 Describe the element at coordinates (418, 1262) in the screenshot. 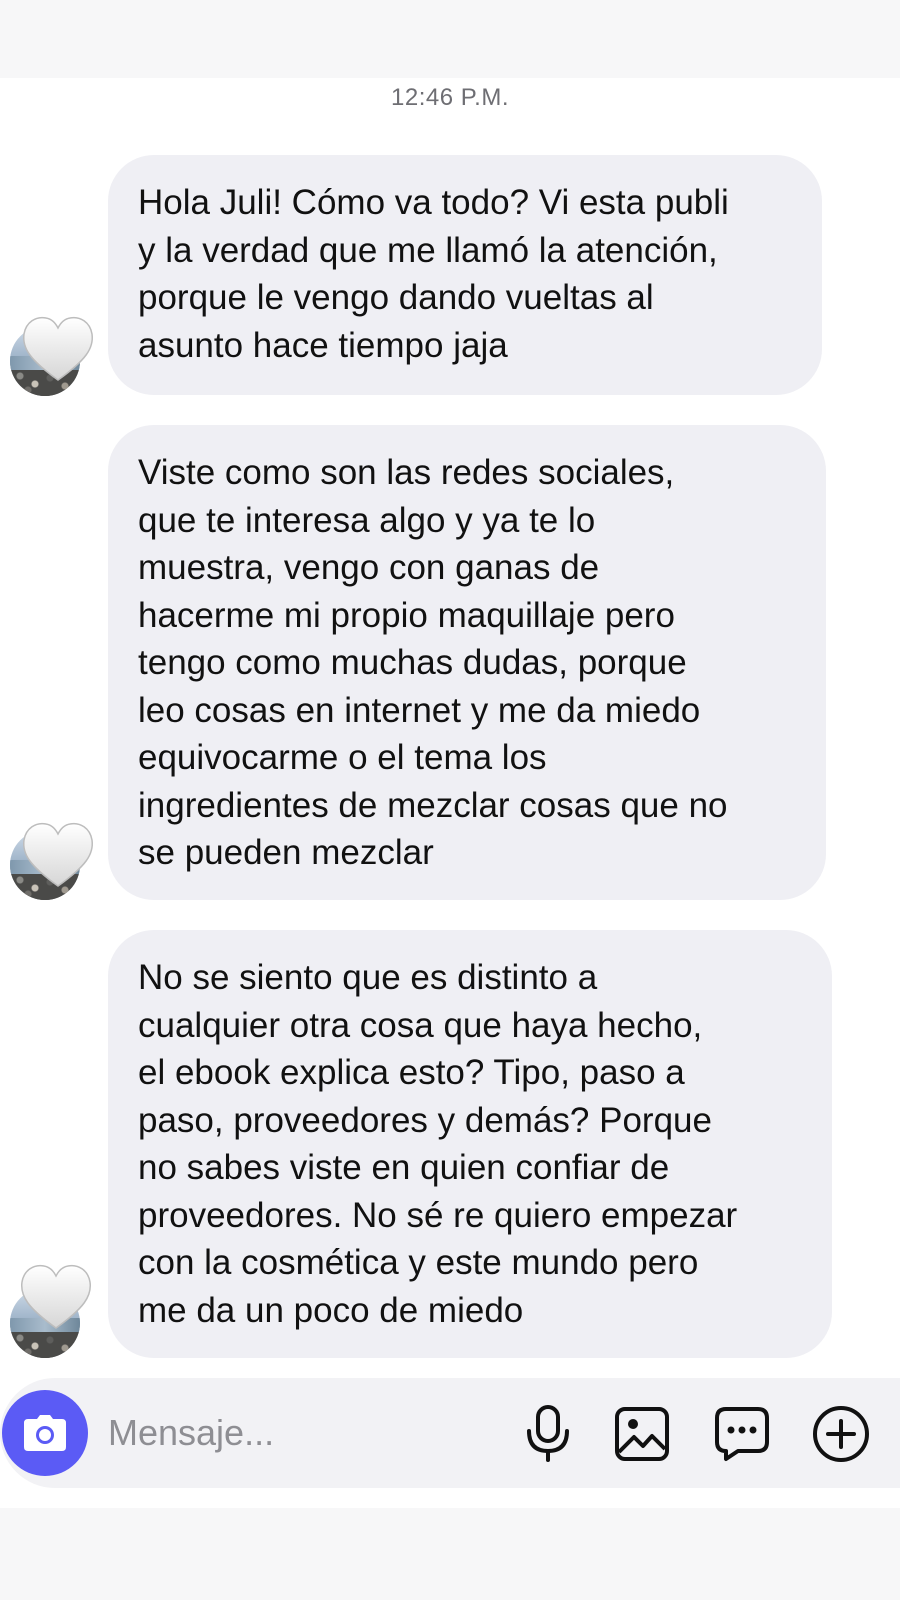

I see `message-line: con la cosmética y este mundo pero` at that location.